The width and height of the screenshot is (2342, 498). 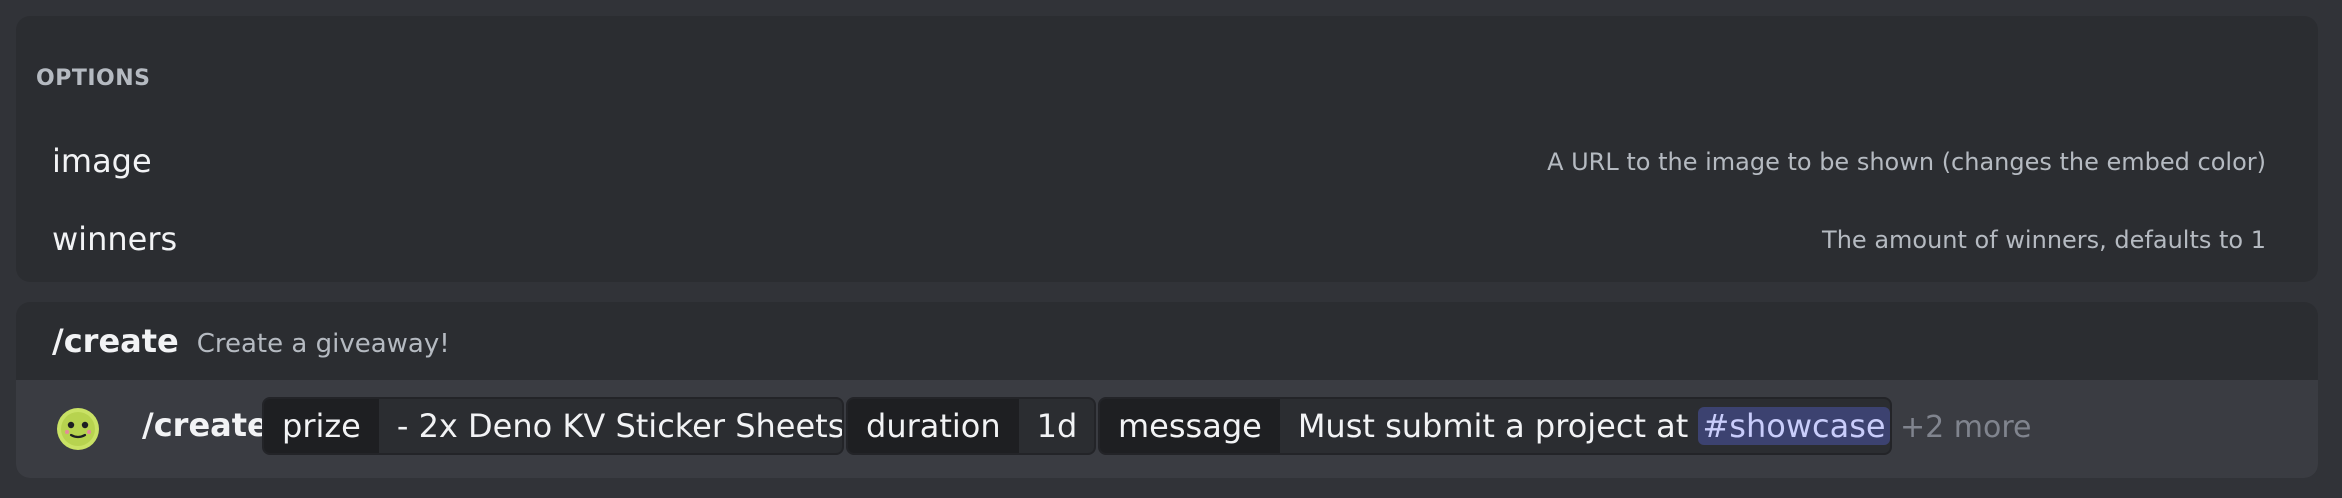 I want to click on channel-mention: #showcase, so click(x=1794, y=426).